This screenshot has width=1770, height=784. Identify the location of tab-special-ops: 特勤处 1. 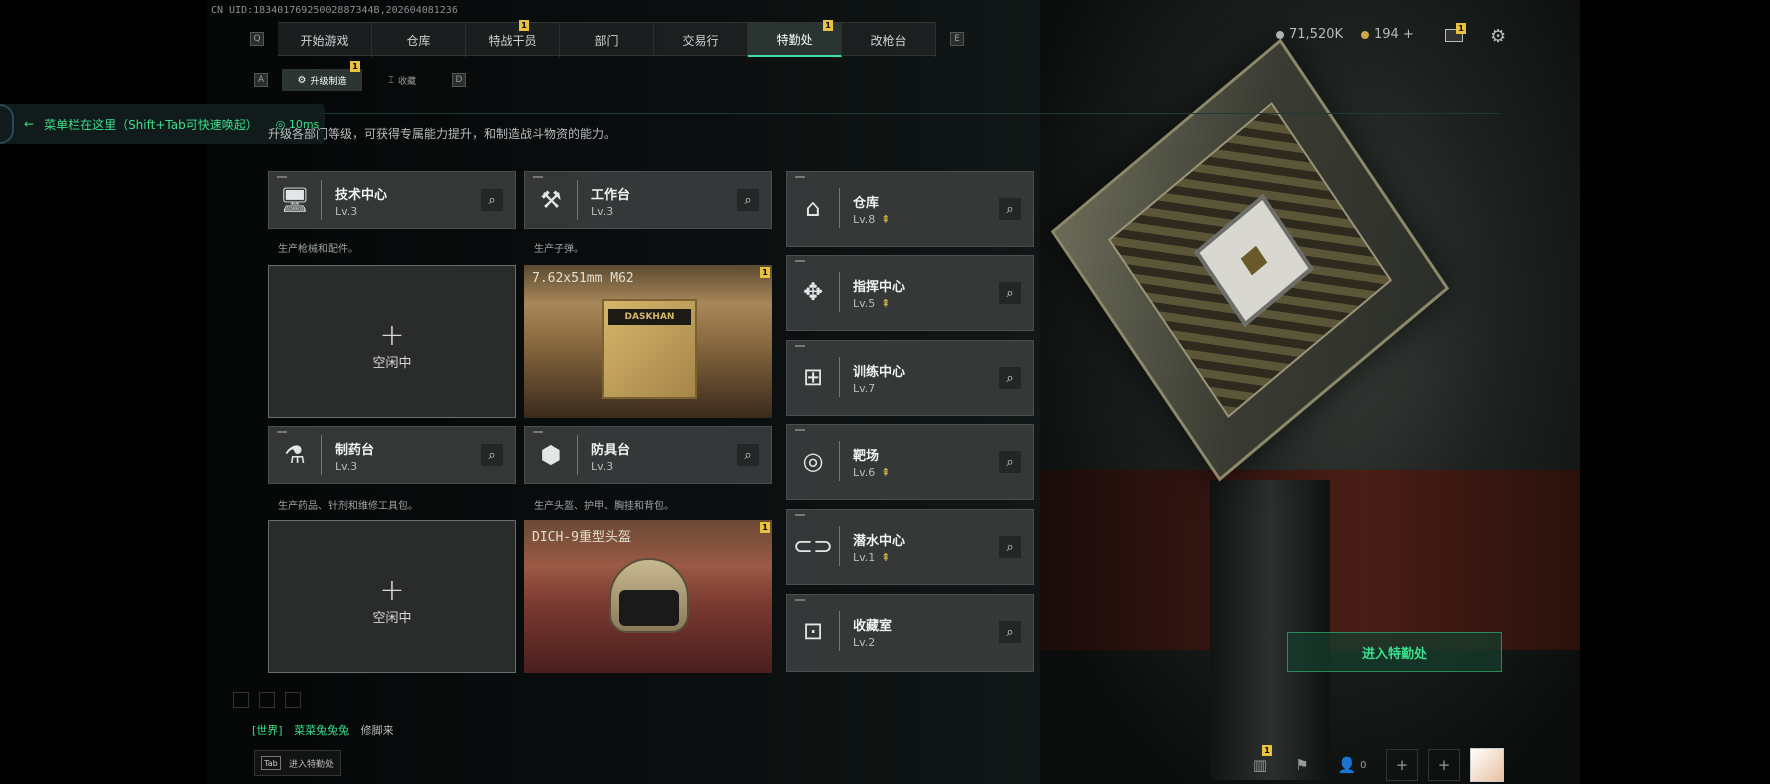
(795, 38).